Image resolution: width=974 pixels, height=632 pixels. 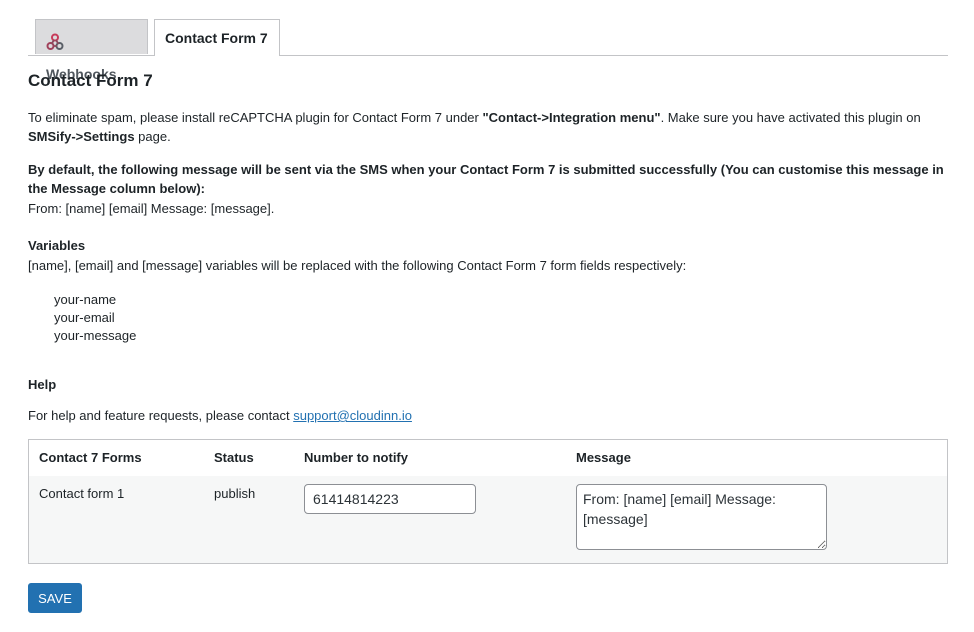 What do you see at coordinates (603, 457) in the screenshot?
I see `col-header-message: Message` at bounding box center [603, 457].